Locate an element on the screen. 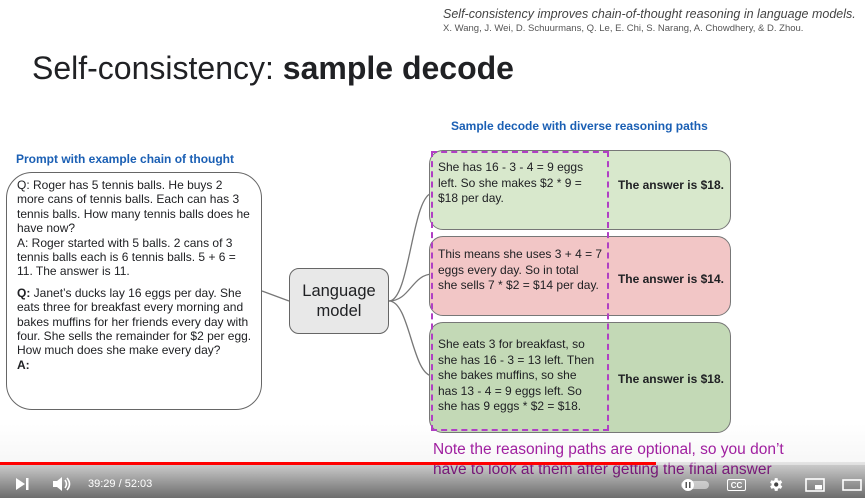 Image resolution: width=865 pixels, height=498 pixels. volume-icon is located at coordinates (62, 486).